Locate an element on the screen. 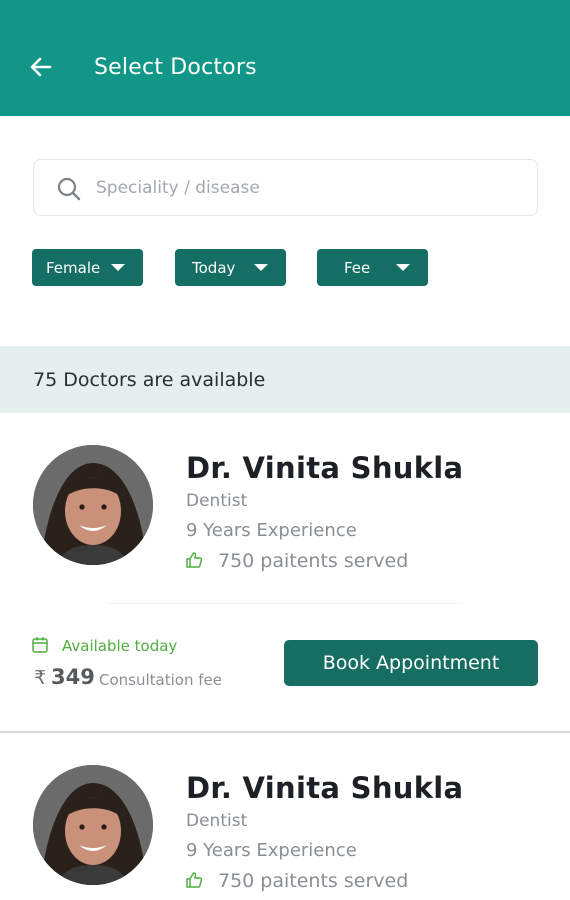 This screenshot has height=900, width=570. currency-symbol: ₹ is located at coordinates (40, 678).